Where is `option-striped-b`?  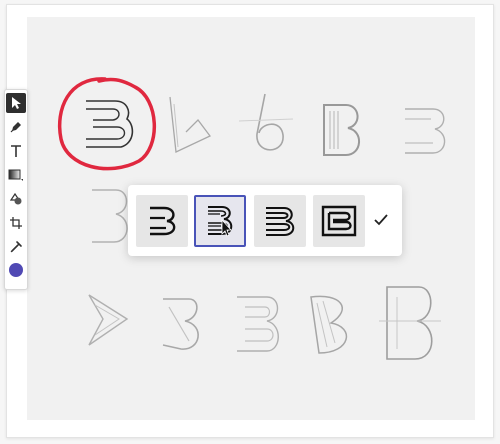
option-striped-b is located at coordinates (220, 221).